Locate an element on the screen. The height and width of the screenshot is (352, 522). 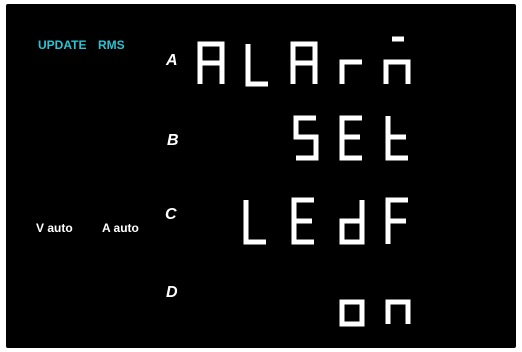
row-b-display is located at coordinates (350, 138).